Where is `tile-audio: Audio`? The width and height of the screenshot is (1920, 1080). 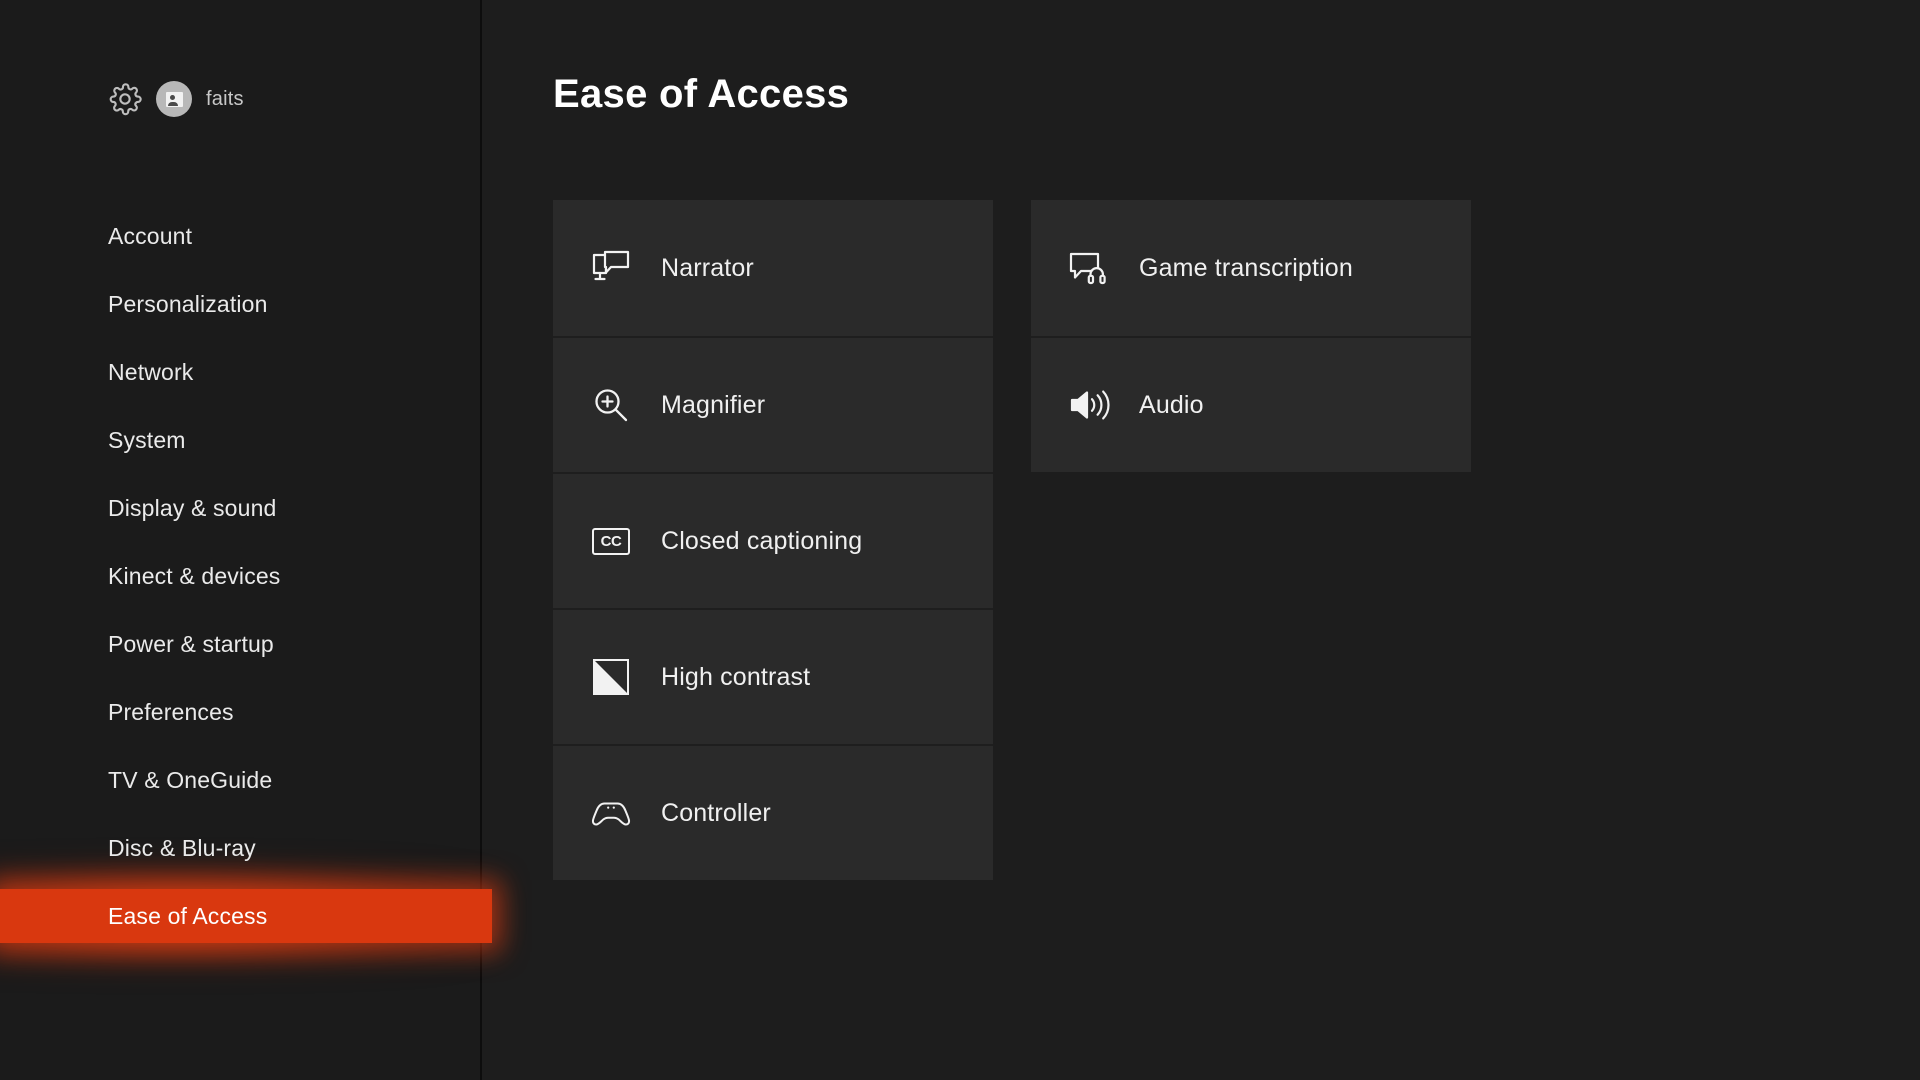
tile-audio: Audio is located at coordinates (1251, 404).